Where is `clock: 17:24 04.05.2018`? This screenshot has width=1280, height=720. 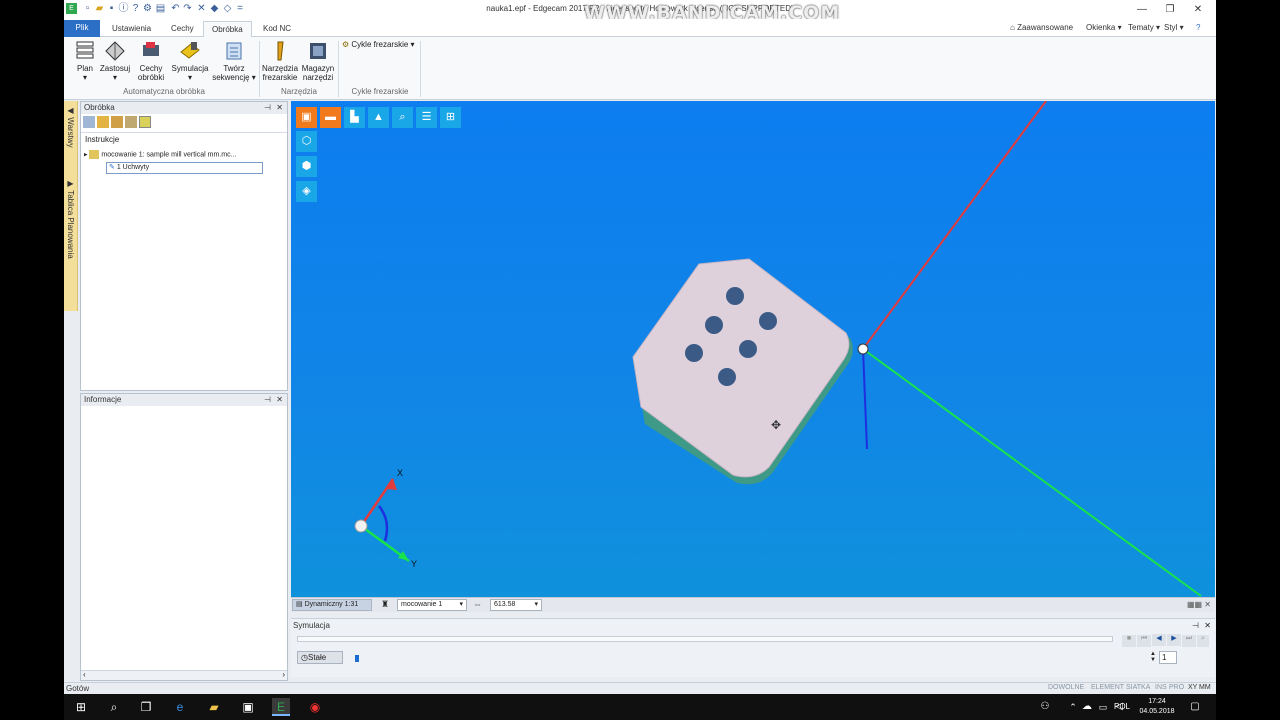 clock: 17:24 04.05.2018 is located at coordinates (1157, 707).